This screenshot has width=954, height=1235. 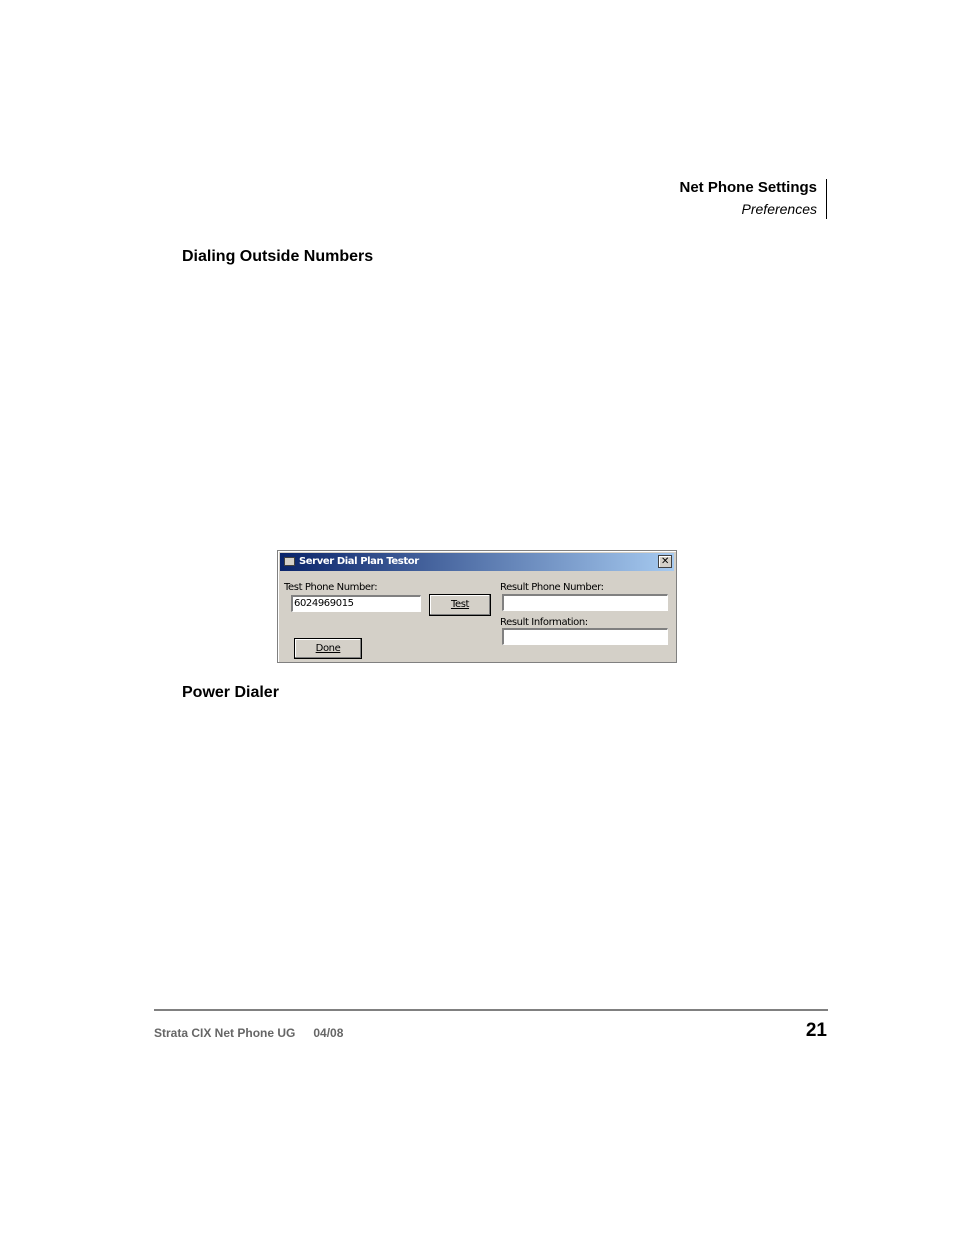 What do you see at coordinates (748, 187) in the screenshot?
I see `header-title: Net Phone Settings` at bounding box center [748, 187].